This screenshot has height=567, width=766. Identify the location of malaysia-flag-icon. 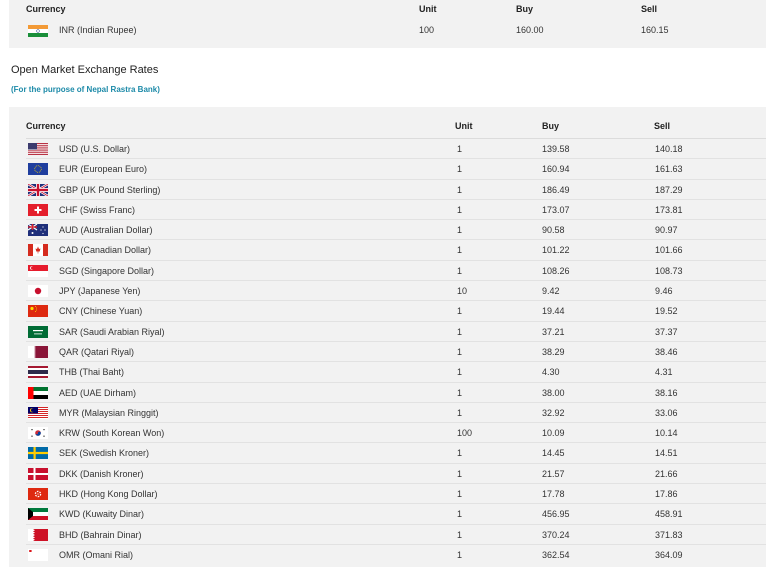
(38, 412).